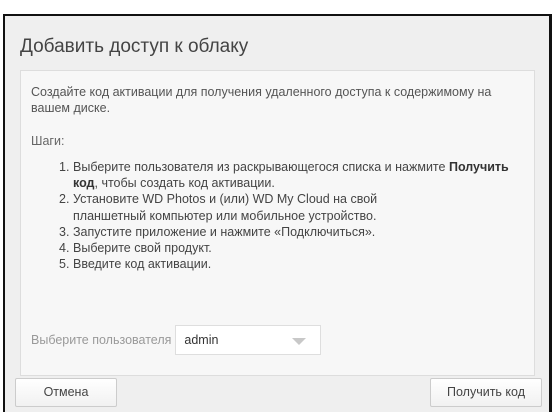 The height and width of the screenshot is (415, 559). What do you see at coordinates (101, 340) in the screenshot?
I see `user-select-label: Выберите пользователя` at bounding box center [101, 340].